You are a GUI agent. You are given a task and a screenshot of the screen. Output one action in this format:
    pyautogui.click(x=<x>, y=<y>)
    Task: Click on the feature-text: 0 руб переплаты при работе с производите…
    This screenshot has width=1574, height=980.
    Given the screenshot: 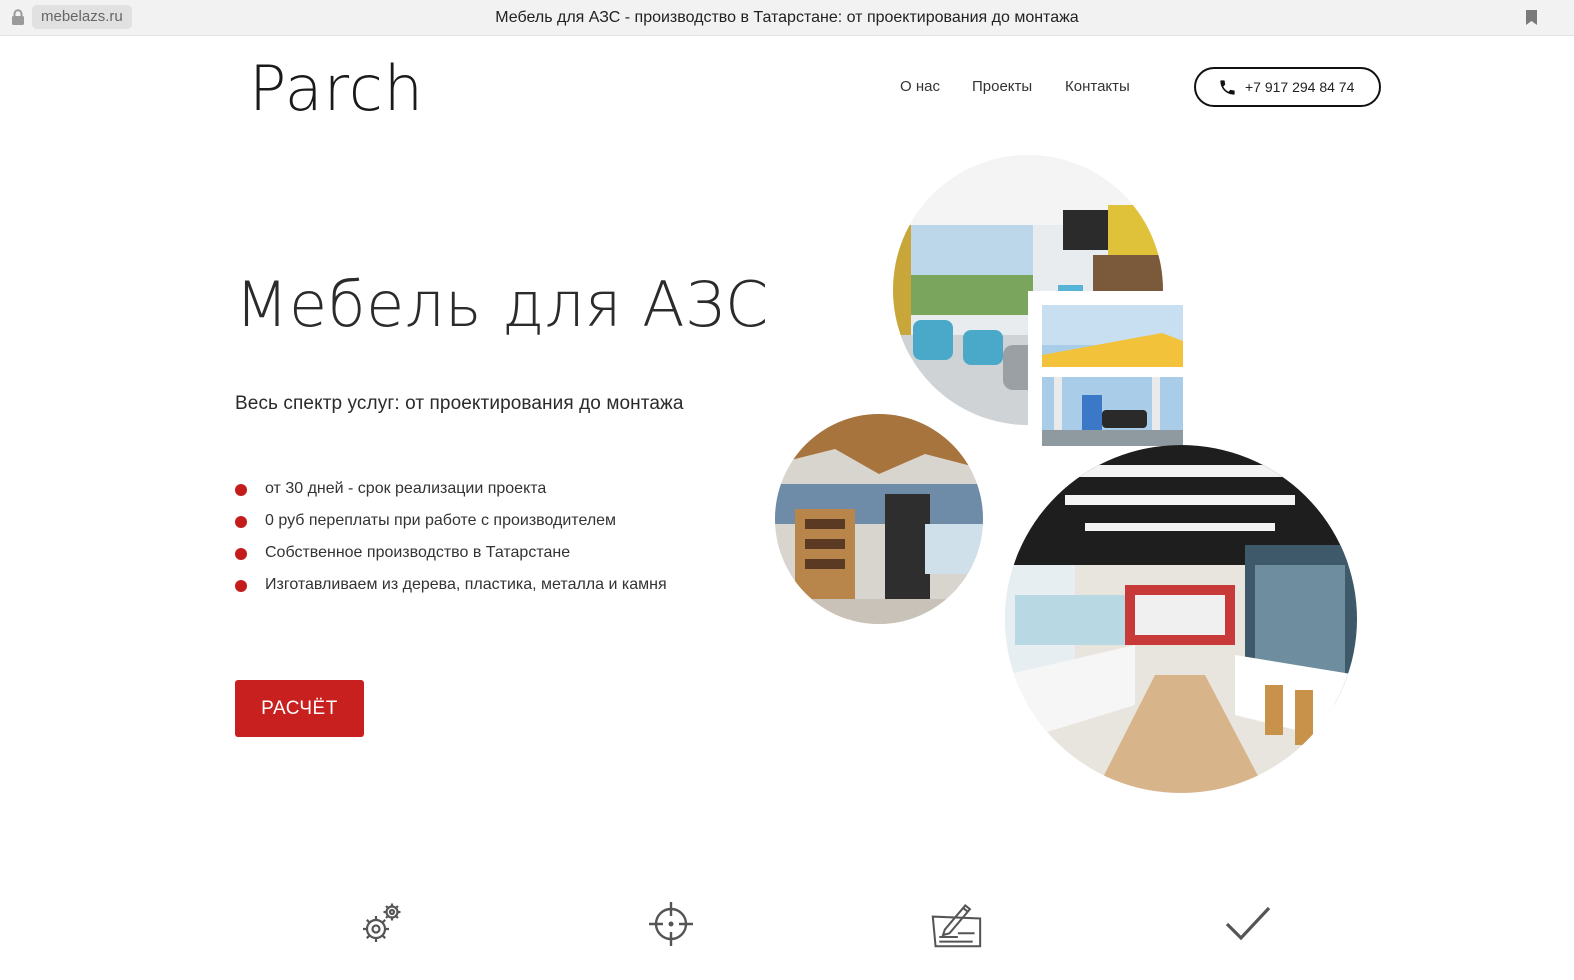 What is the action you would take?
    pyautogui.click(x=441, y=520)
    